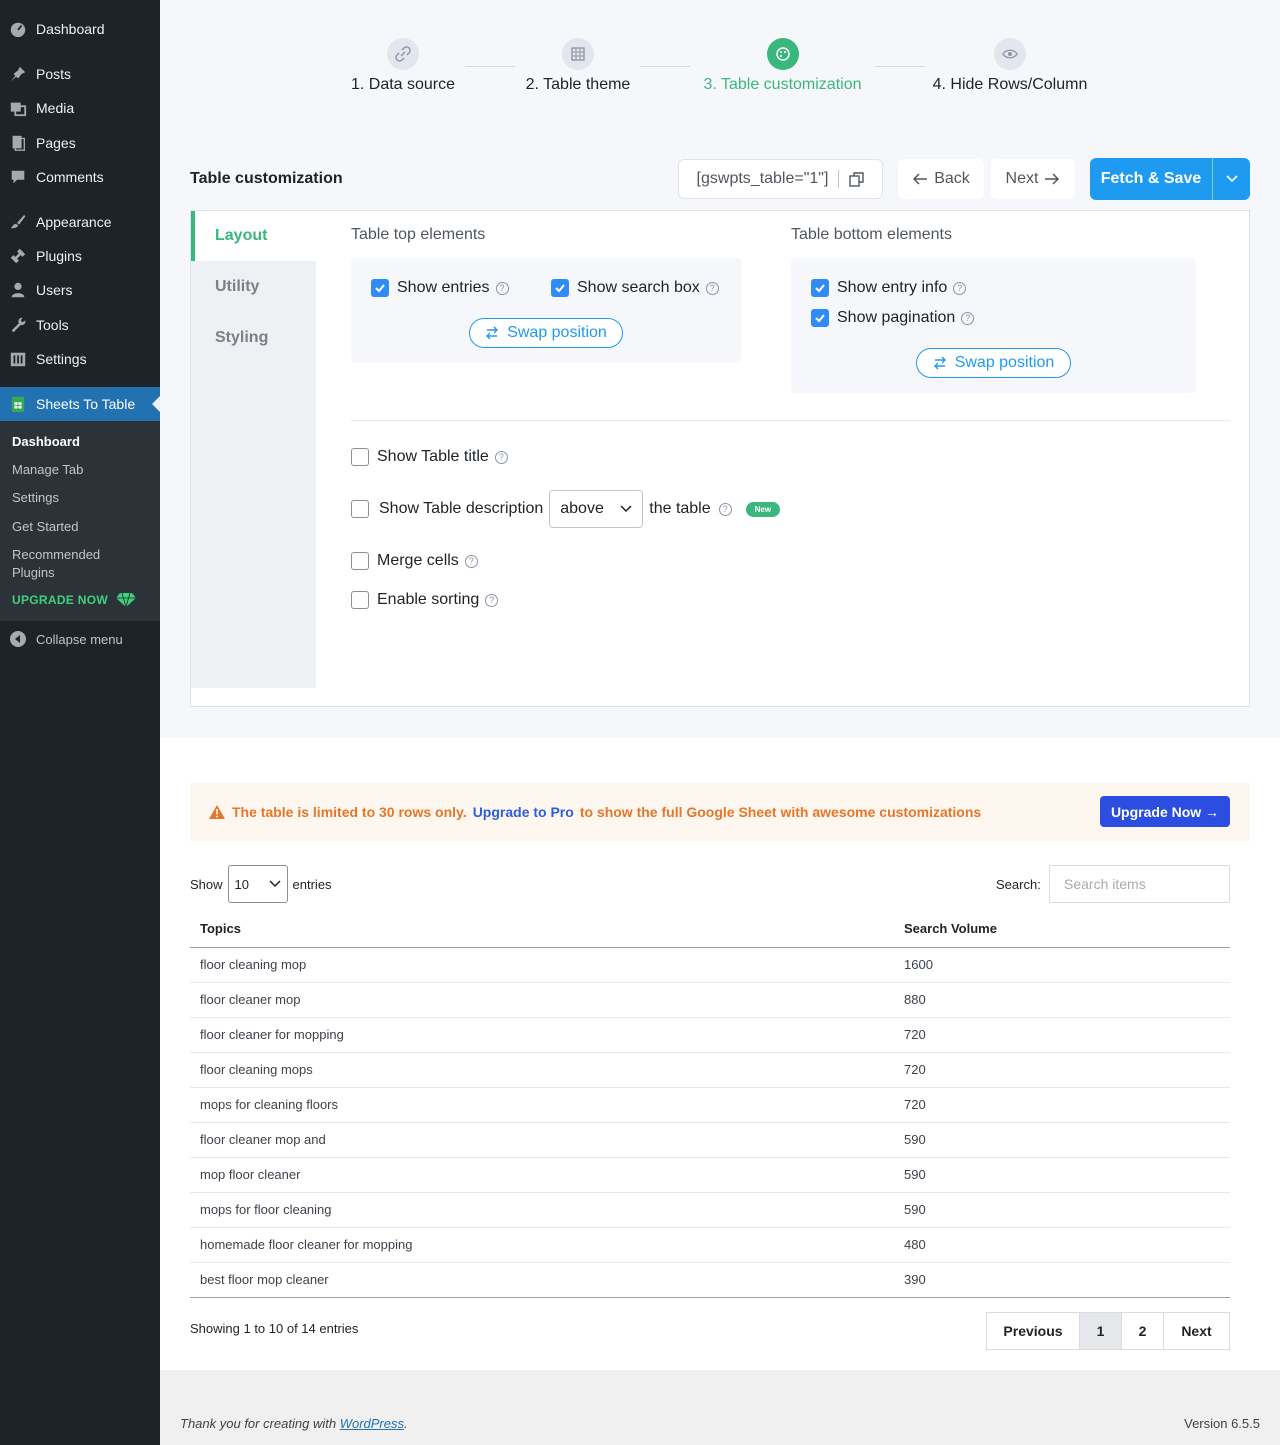  What do you see at coordinates (312, 884) in the screenshot?
I see `entries-label: entries` at bounding box center [312, 884].